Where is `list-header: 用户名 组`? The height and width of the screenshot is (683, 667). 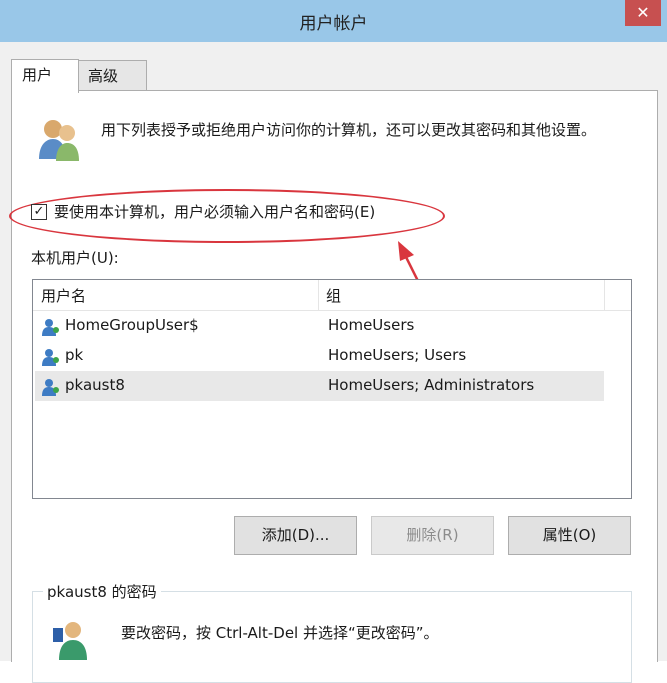 list-header: 用户名 组 is located at coordinates (332, 295).